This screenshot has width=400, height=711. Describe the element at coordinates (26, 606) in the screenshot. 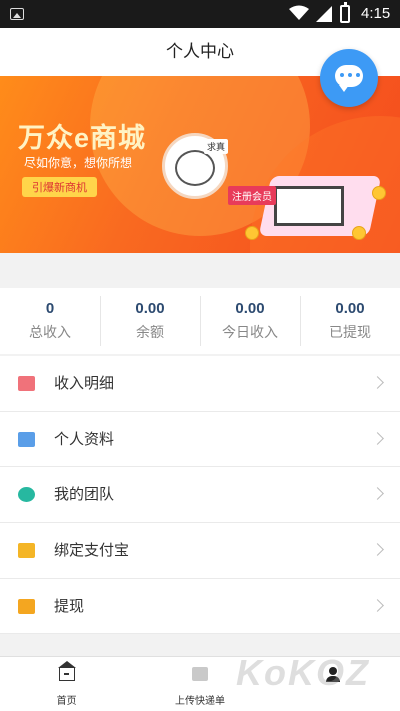

I see `withdraw-icon` at that location.